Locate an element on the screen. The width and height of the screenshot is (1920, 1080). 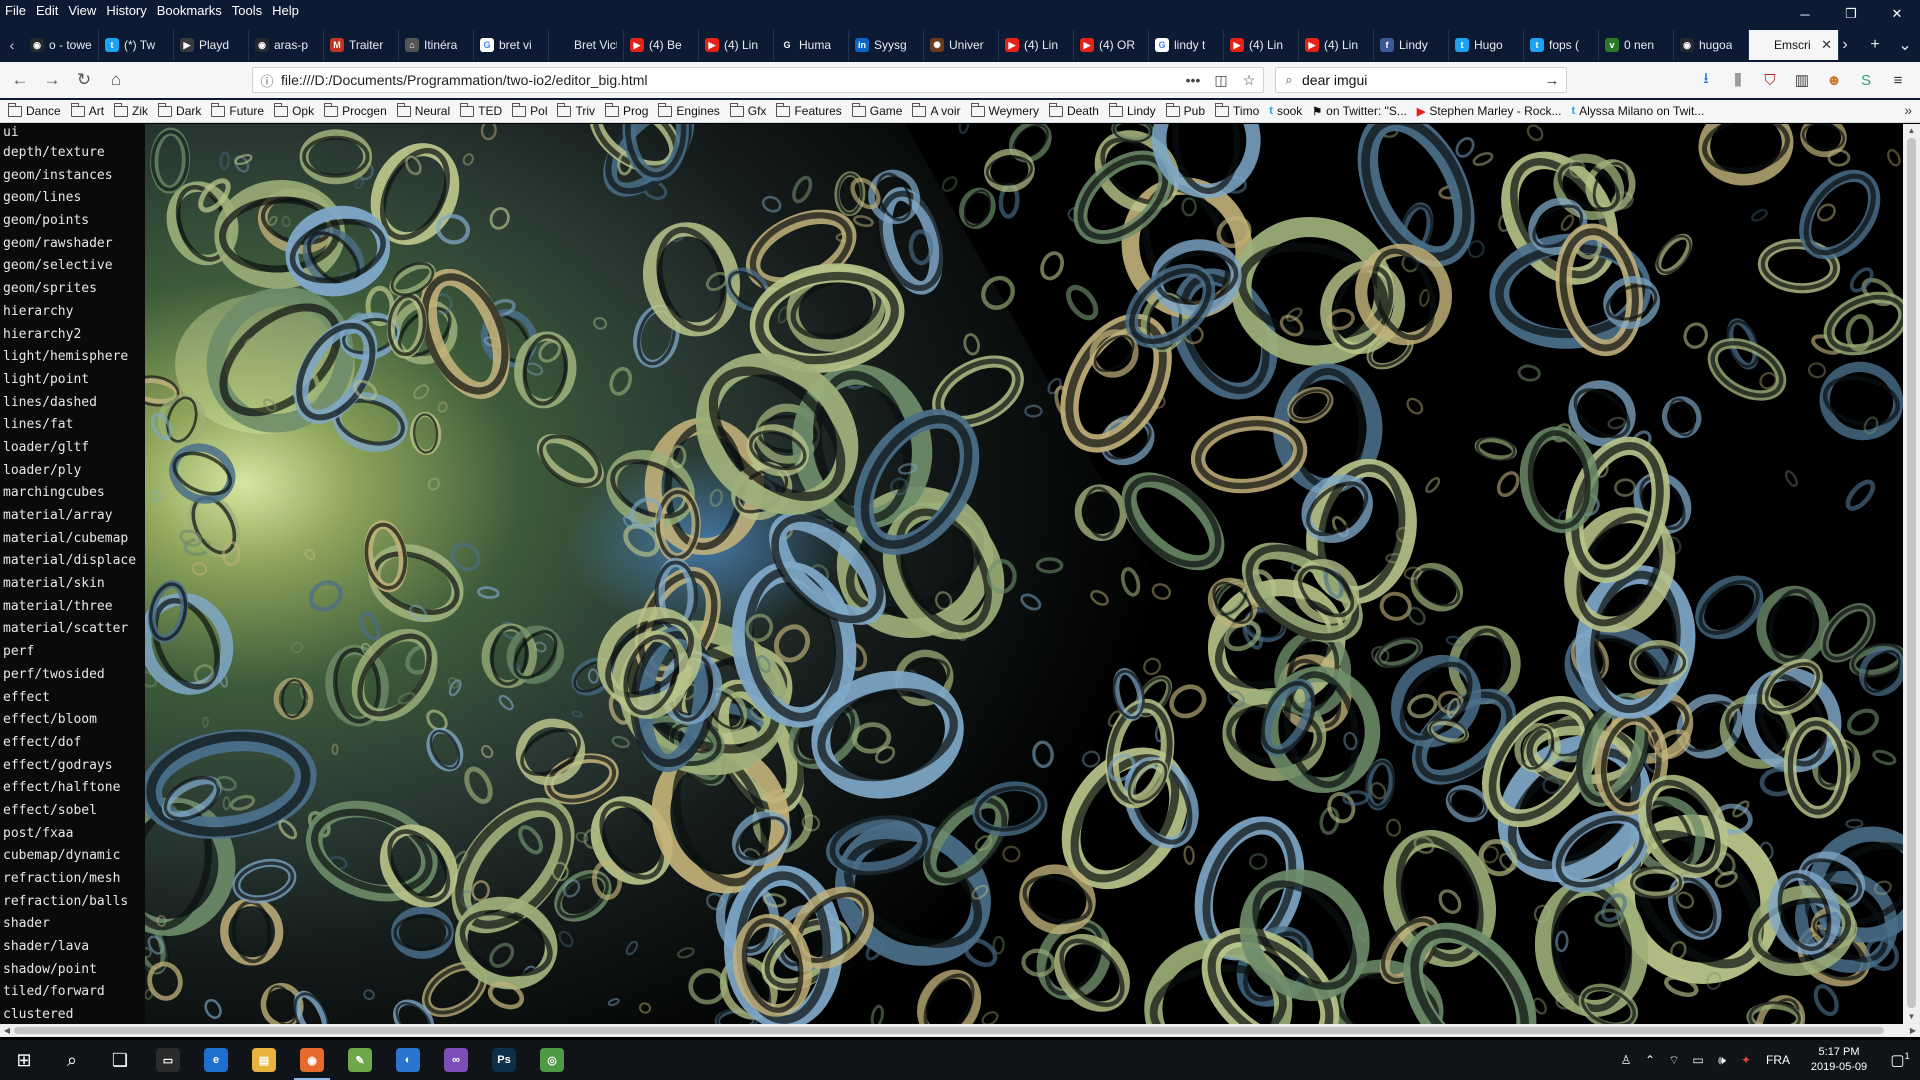
browser-tab: v 0 nen is located at coordinates (1636, 45).